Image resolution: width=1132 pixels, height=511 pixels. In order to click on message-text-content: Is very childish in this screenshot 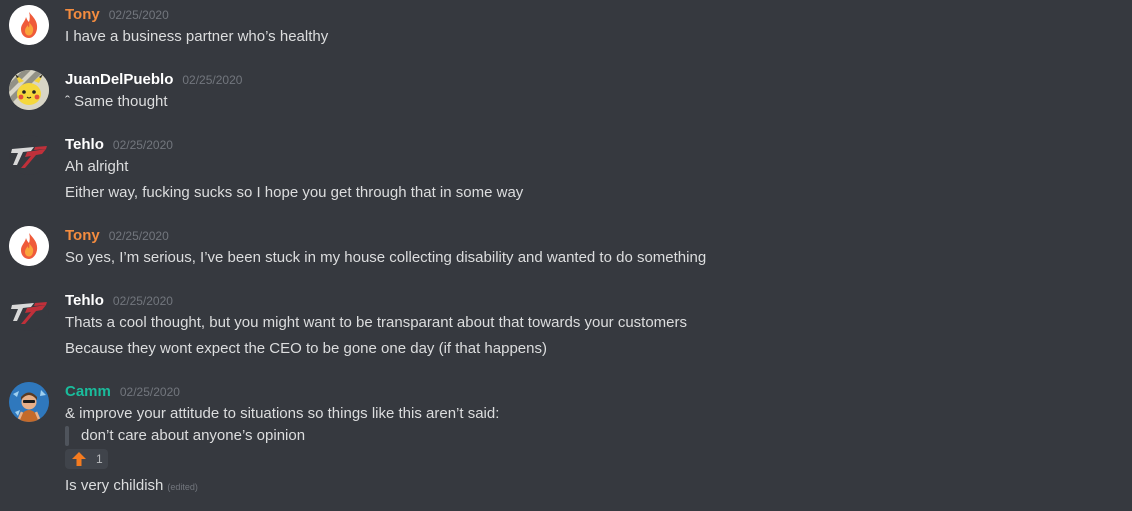, I will do `click(114, 485)`.